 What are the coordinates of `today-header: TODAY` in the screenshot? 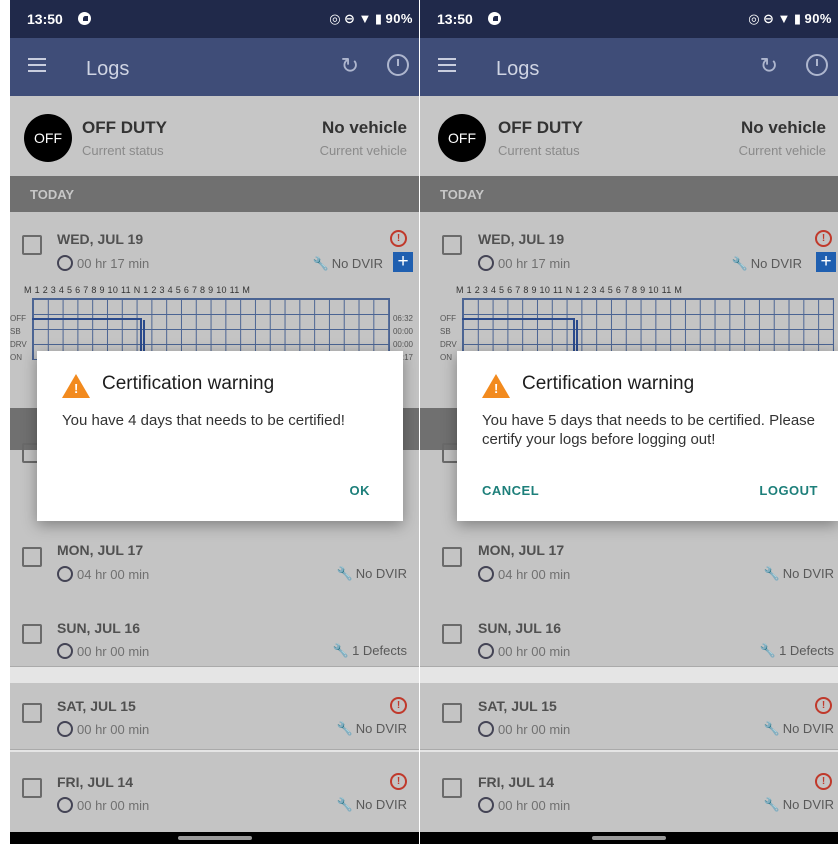 It's located at (629, 194).